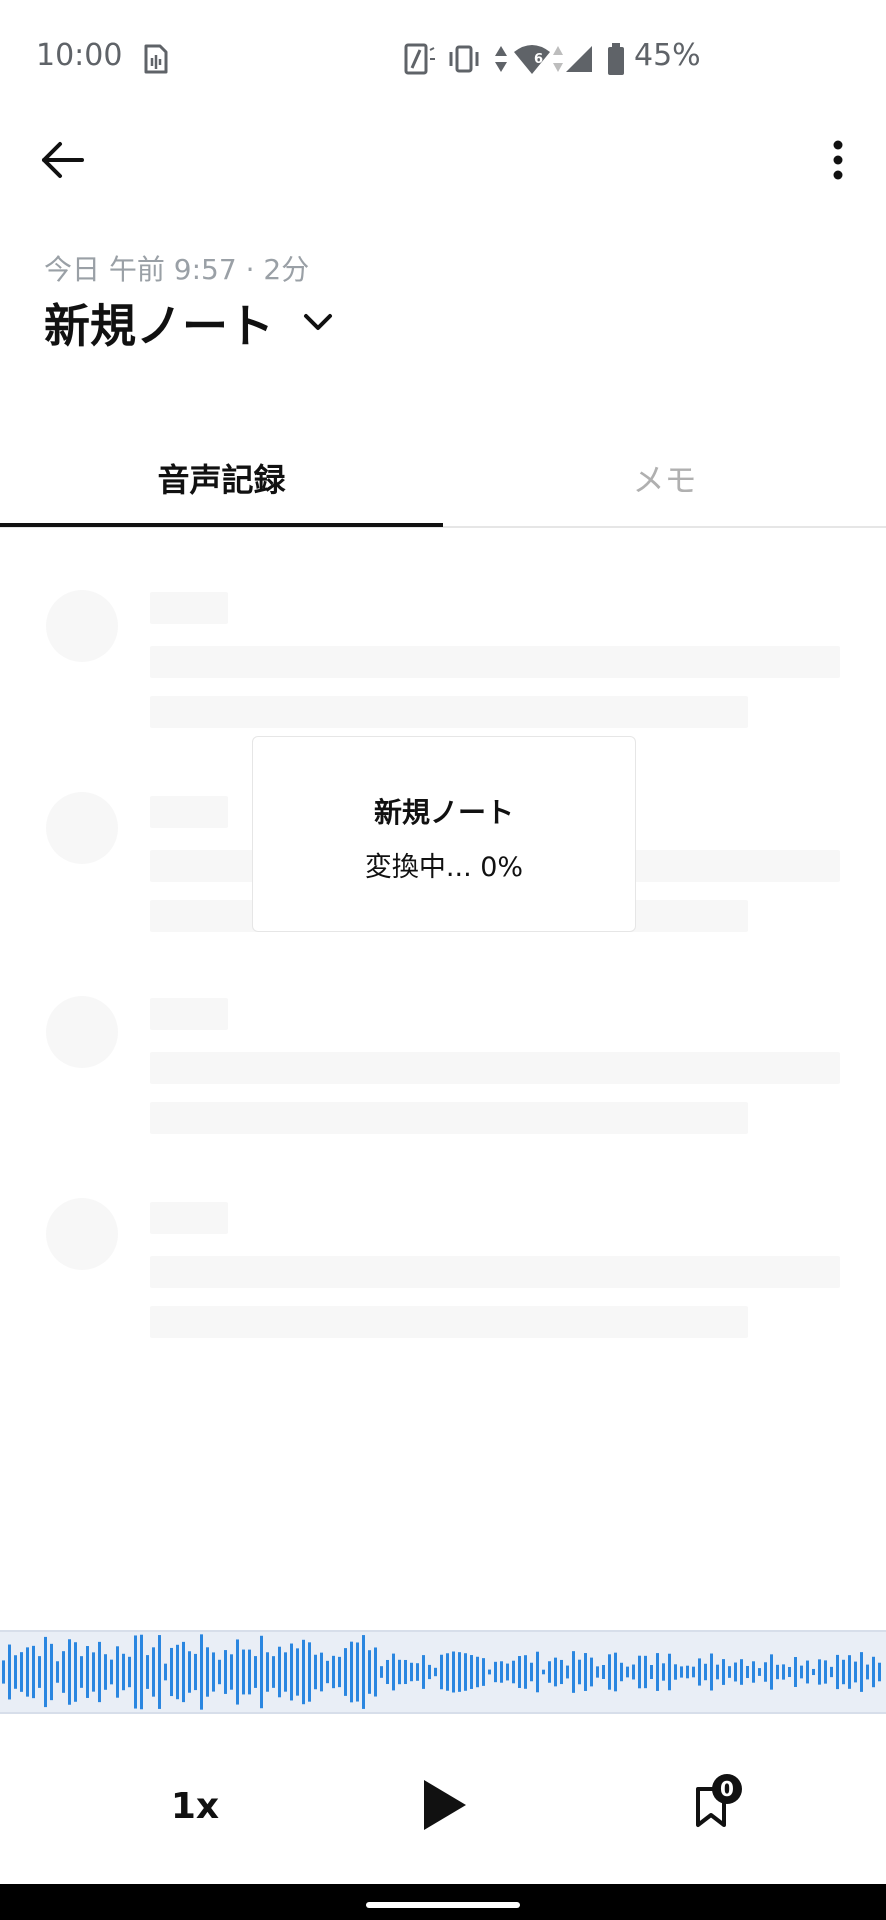 The width and height of the screenshot is (886, 1920). What do you see at coordinates (62, 160) in the screenshot?
I see `back-button` at bounding box center [62, 160].